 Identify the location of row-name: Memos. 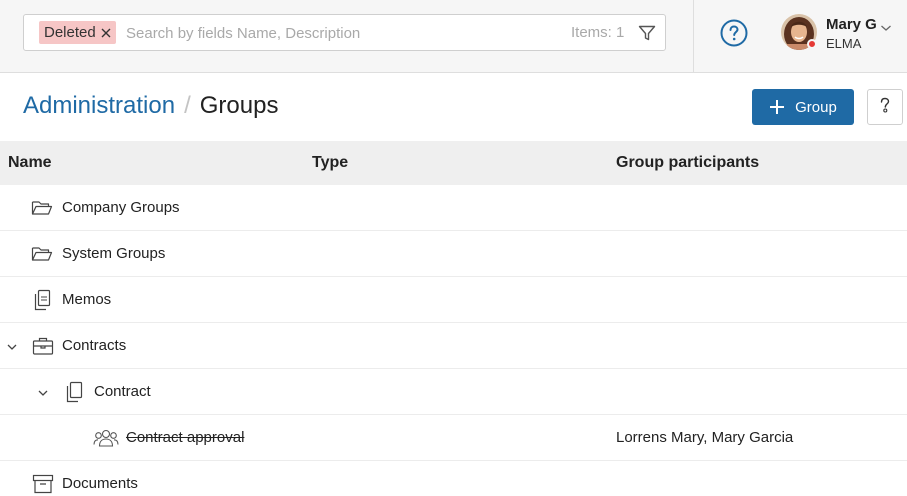
(86, 299).